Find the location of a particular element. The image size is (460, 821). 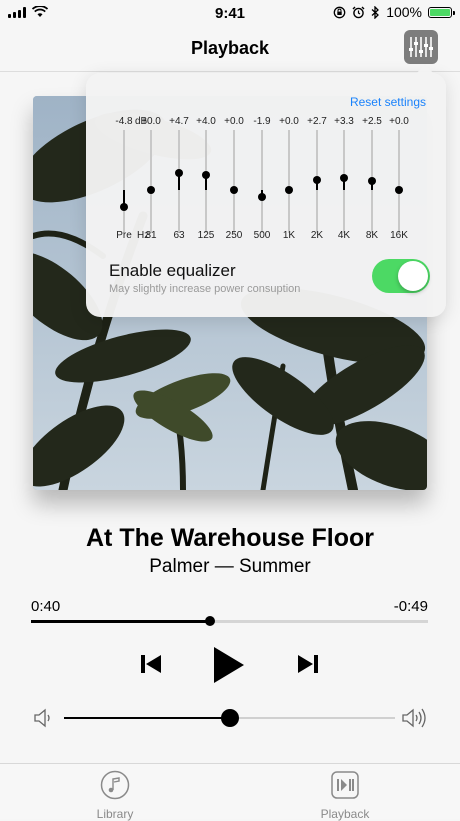

volume-low-icon is located at coordinates (42, 718).